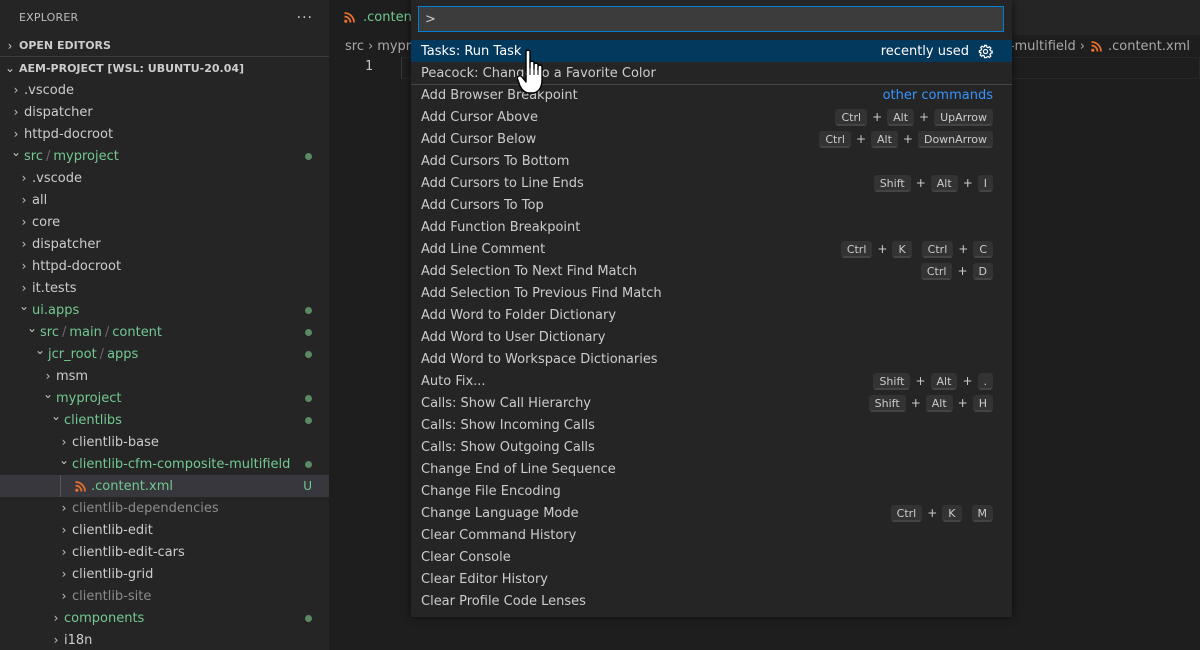 The image size is (1200, 650). What do you see at coordinates (305, 18) in the screenshot?
I see `more-actions-icon: ···` at bounding box center [305, 18].